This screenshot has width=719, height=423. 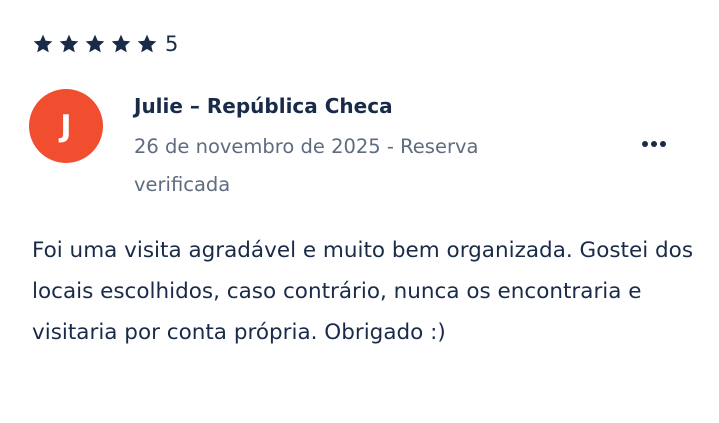 I want to click on more-dots-icon, so click(x=654, y=144).